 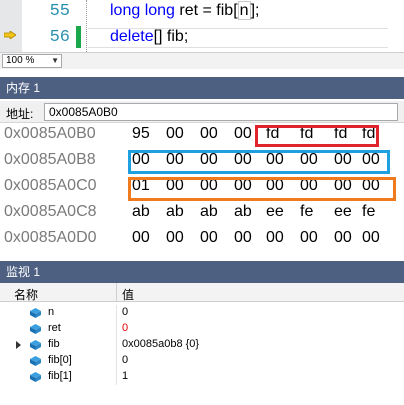 I want to click on memory-window-title: 内存 1, so click(x=202, y=88).